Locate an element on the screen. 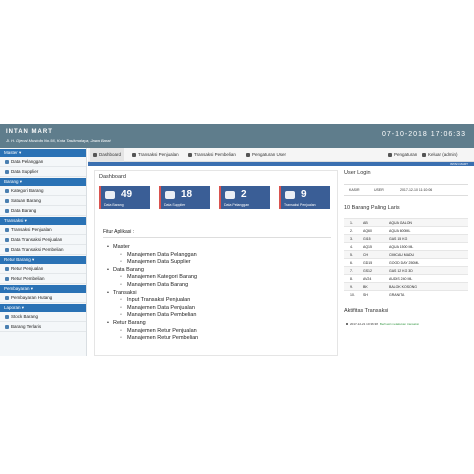  sidebar-item: Data Pelanggan is located at coordinates (43, 162).